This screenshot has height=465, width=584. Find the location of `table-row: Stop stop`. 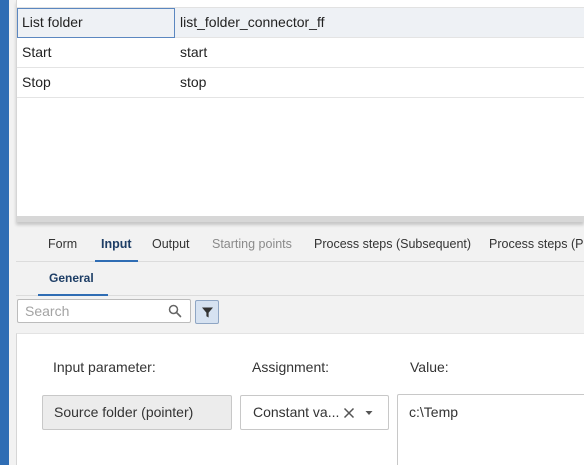

table-row: Stop stop is located at coordinates (300, 83).